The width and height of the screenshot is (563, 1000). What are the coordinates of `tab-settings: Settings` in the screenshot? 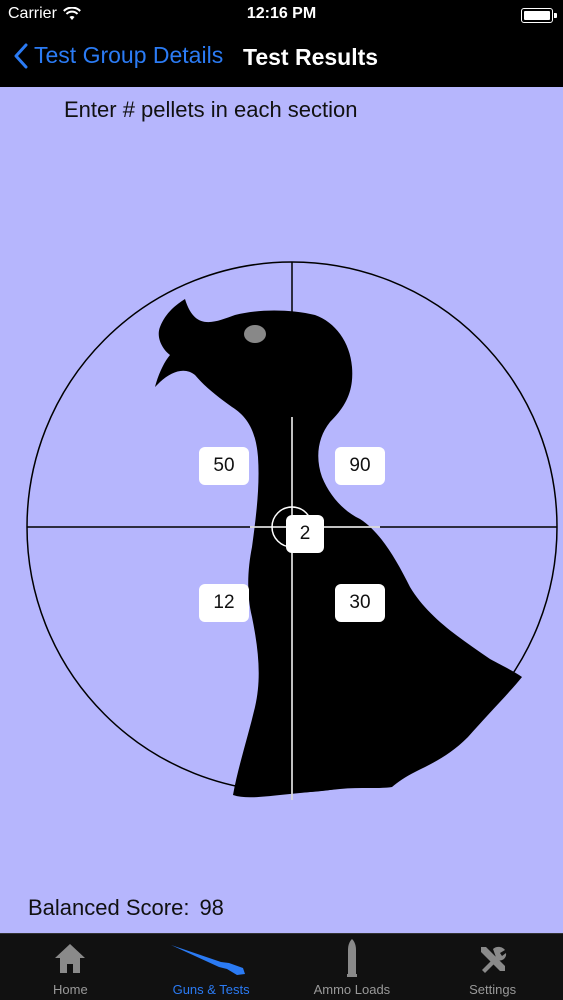 It's located at (492, 967).